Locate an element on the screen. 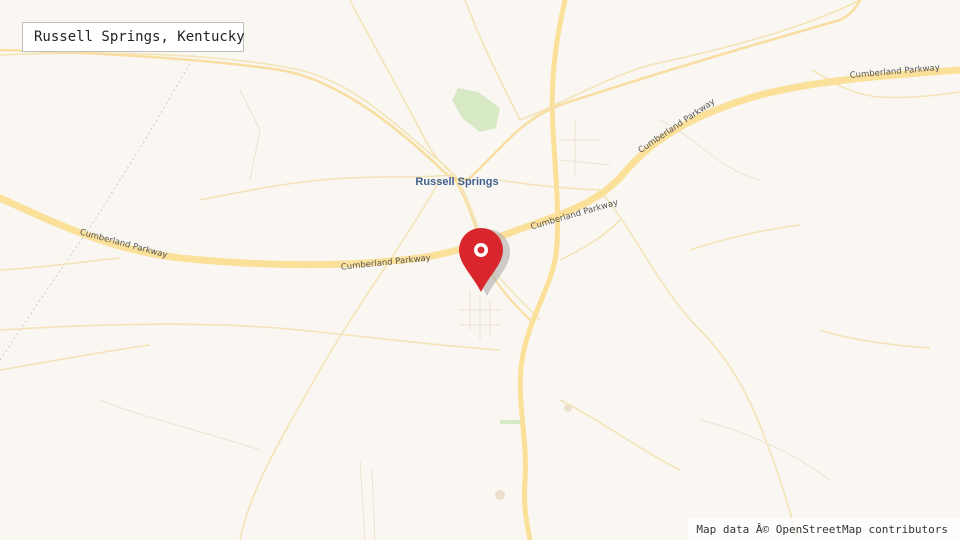  location-title: Russell Springs, Kentucky is located at coordinates (133, 37).